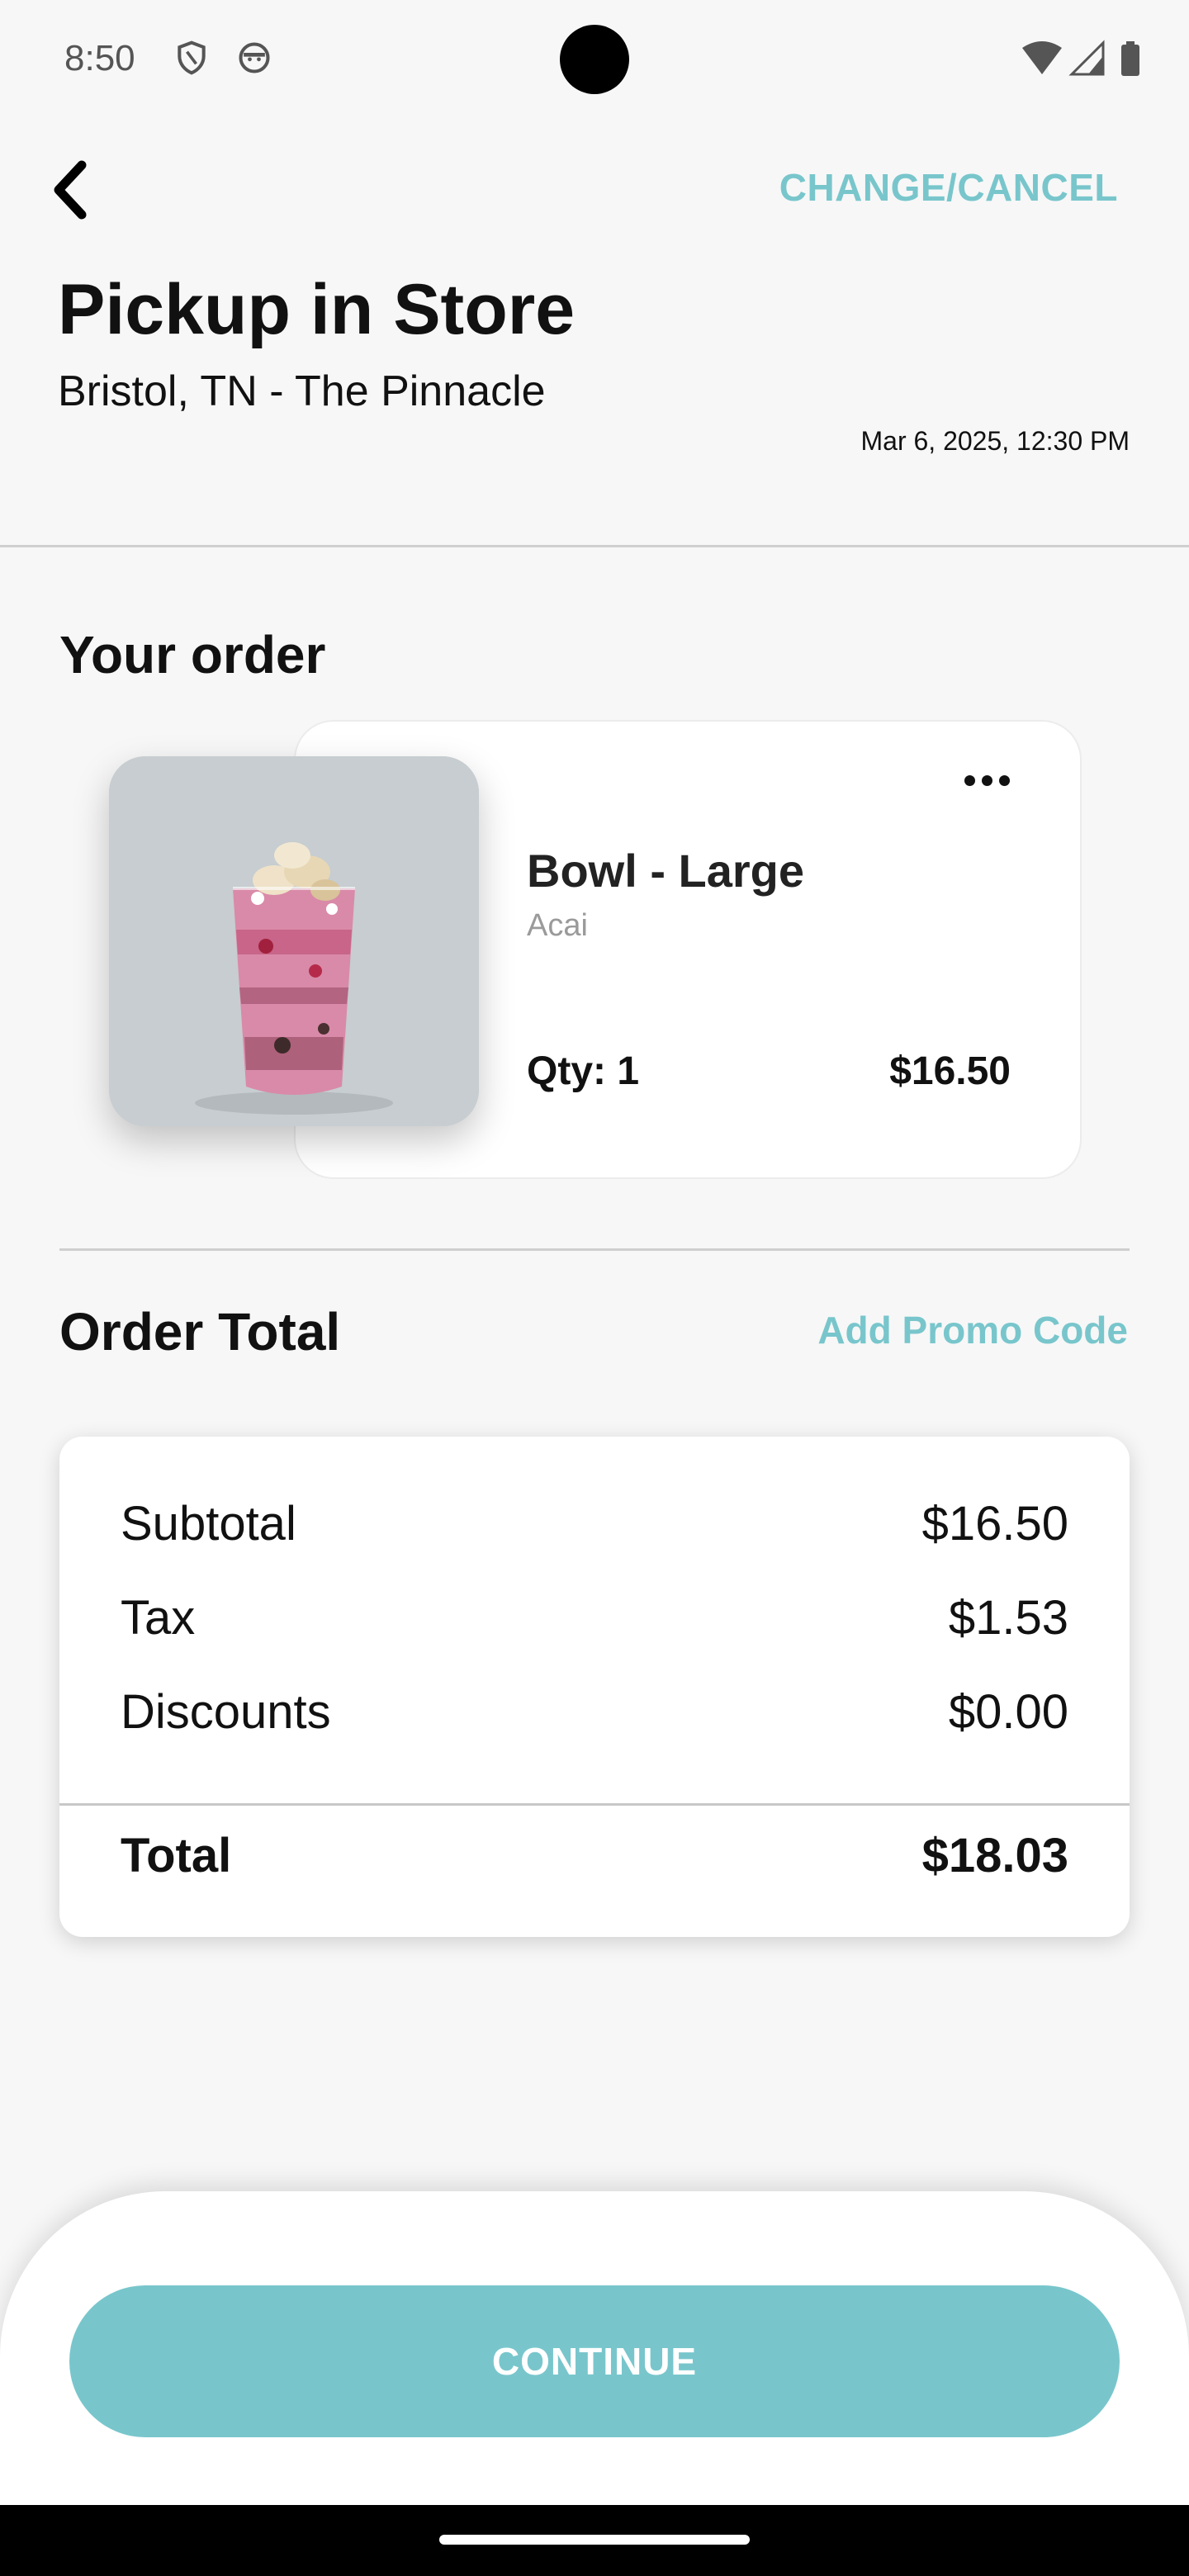 This screenshot has width=1189, height=2576. What do you see at coordinates (1008, 1618) in the screenshot?
I see `tax-value: $1.53` at bounding box center [1008, 1618].